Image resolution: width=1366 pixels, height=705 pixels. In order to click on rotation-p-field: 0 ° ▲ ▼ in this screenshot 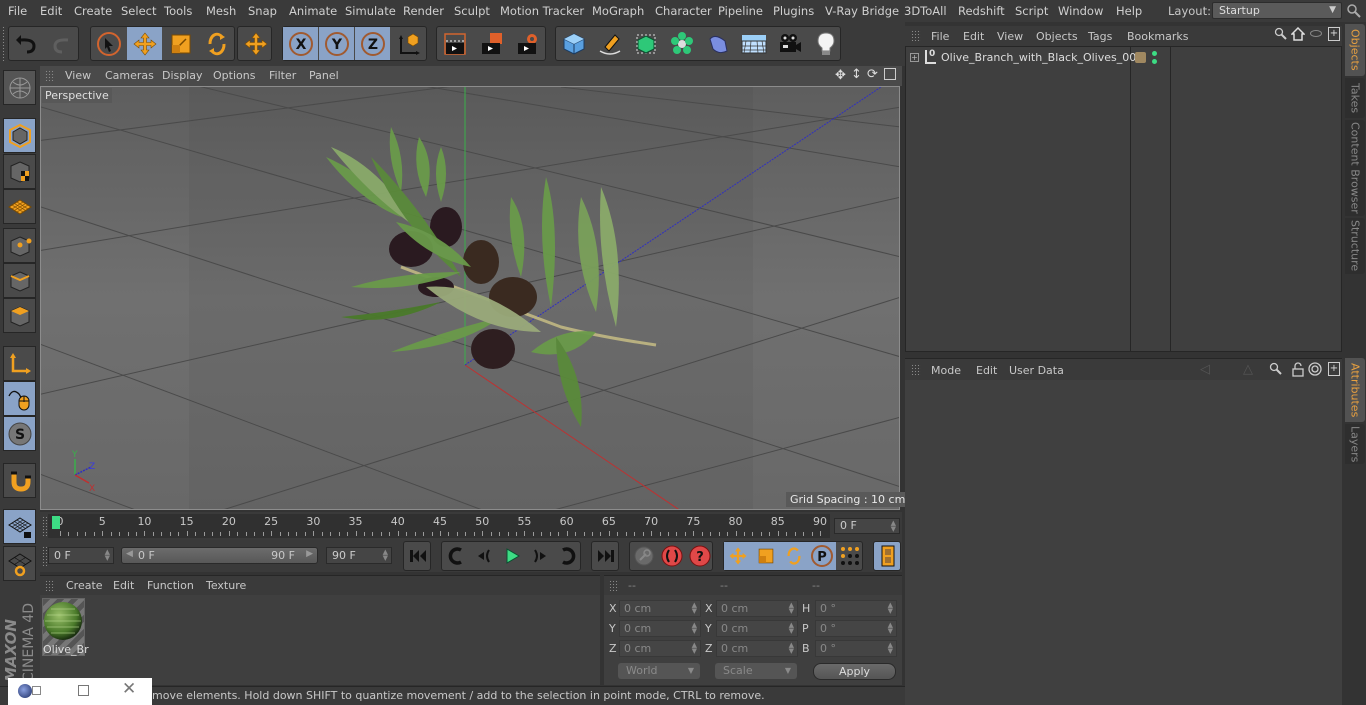, I will do `click(856, 628)`.